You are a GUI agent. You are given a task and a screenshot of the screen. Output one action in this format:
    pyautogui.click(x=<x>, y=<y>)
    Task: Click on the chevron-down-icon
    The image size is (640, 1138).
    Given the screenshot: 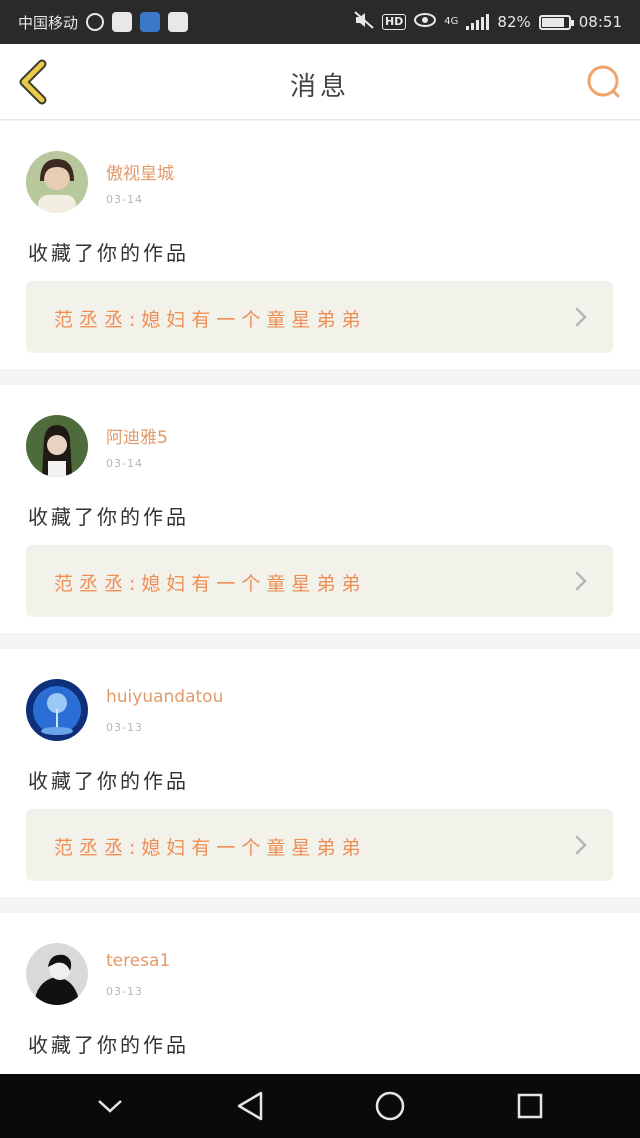 What is the action you would take?
    pyautogui.click(x=110, y=1106)
    